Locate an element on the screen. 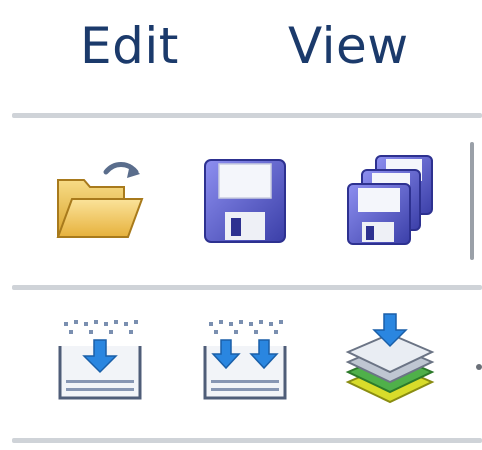 This screenshot has height=450, width=482. save-button is located at coordinates (245, 200).